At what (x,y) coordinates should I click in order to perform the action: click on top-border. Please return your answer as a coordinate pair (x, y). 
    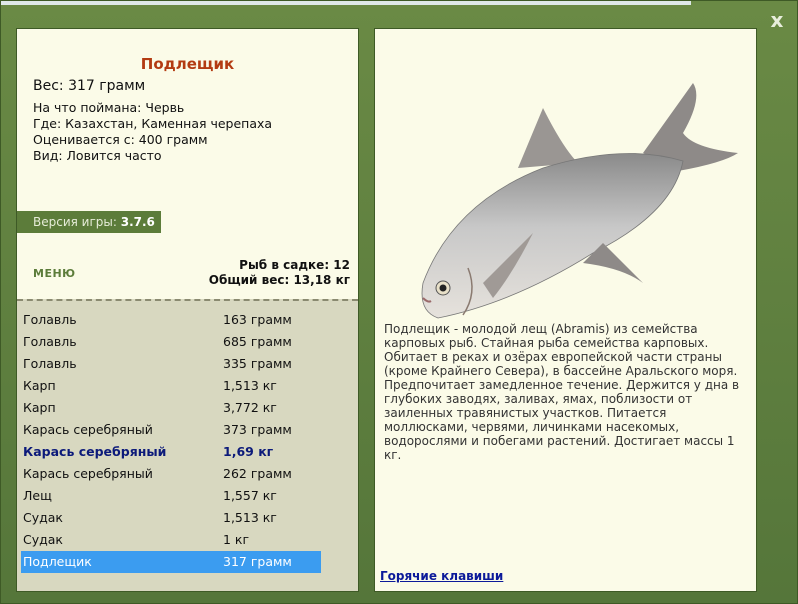
    Looking at the image, I should click on (346, 3).